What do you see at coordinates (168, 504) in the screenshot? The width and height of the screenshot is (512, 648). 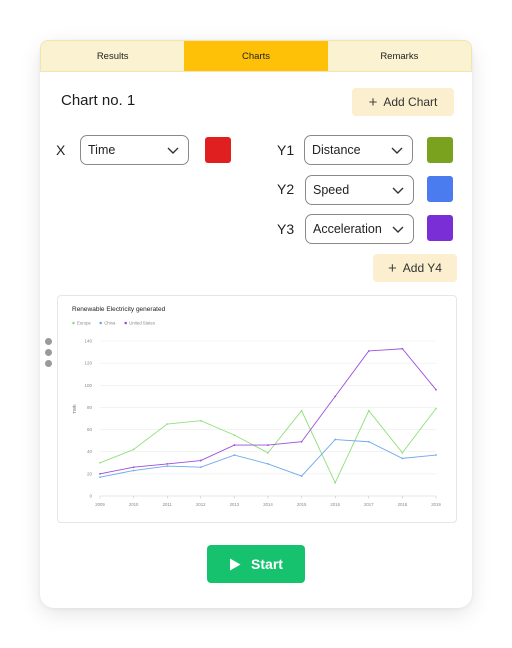 I see `x-tick-label: 2011` at bounding box center [168, 504].